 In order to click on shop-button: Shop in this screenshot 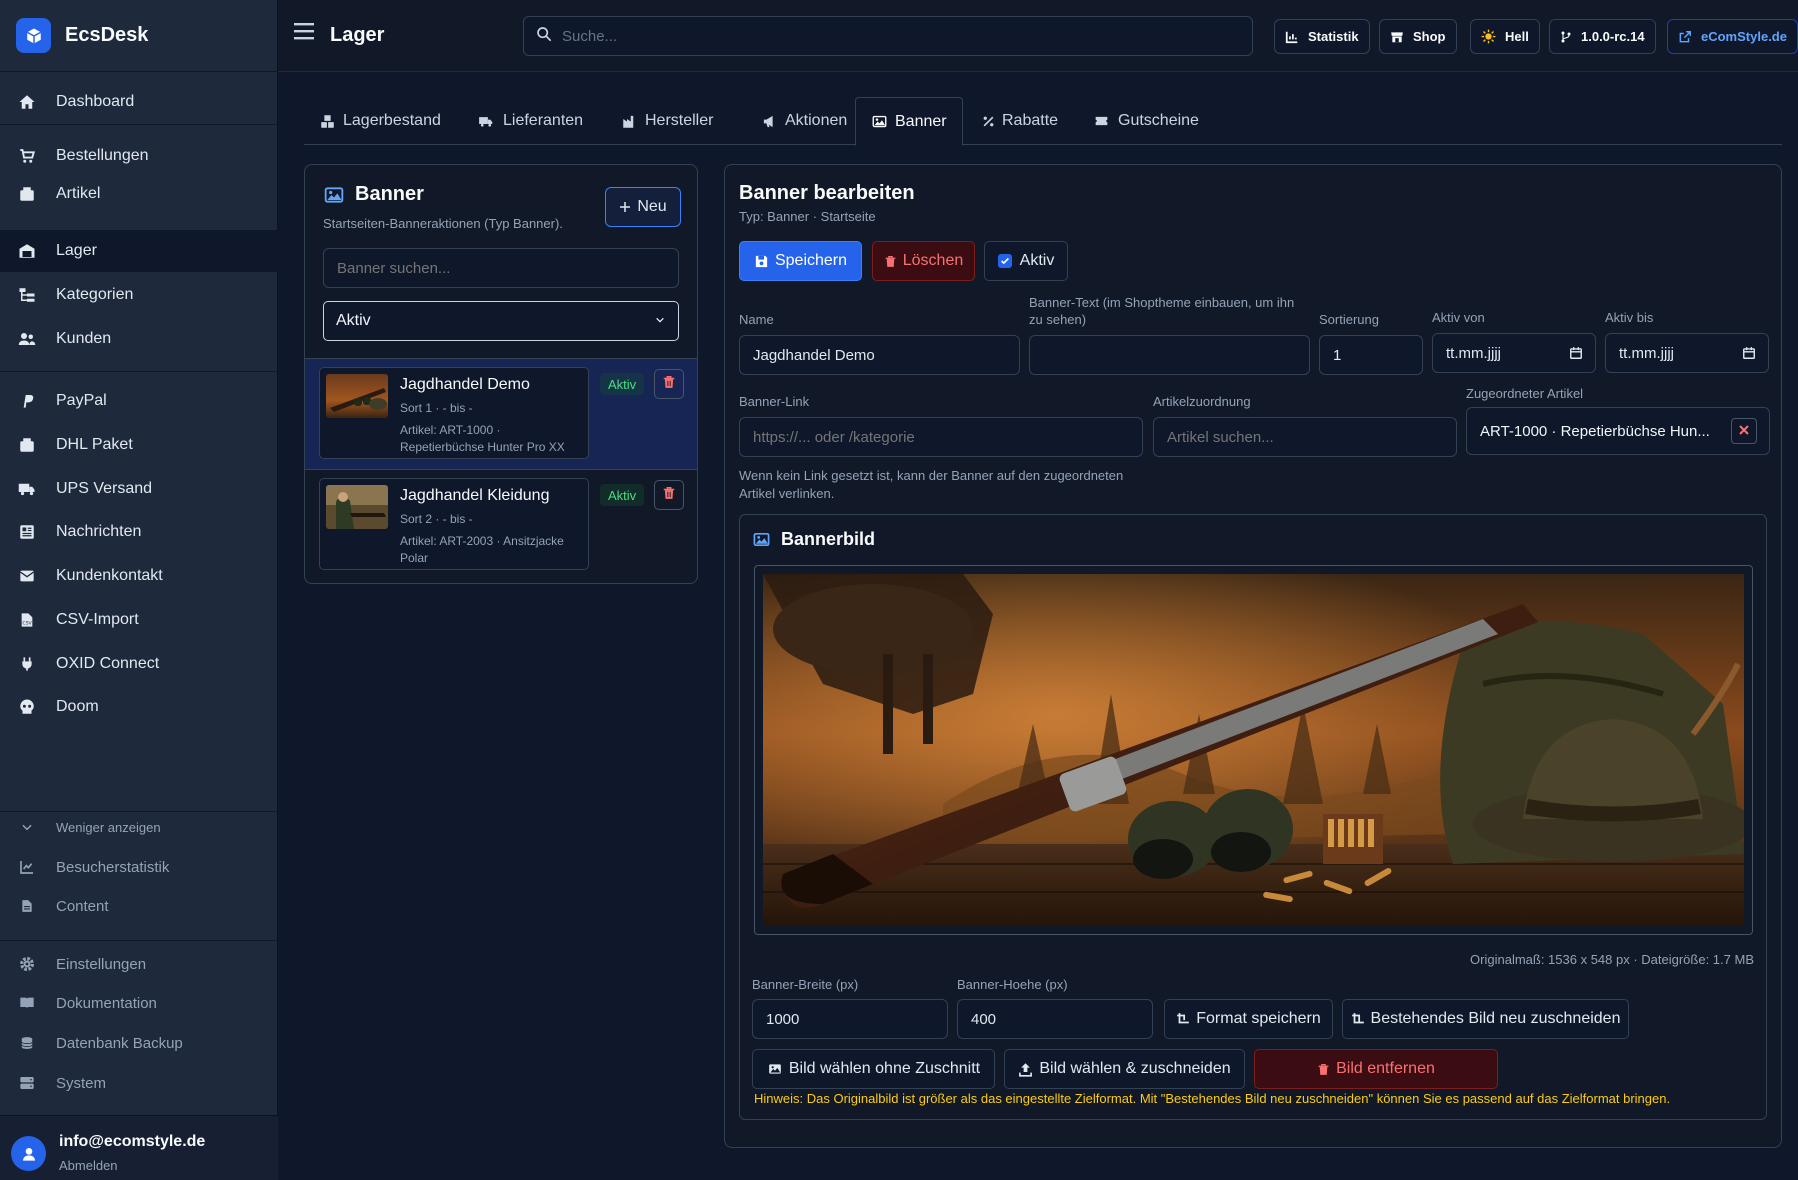, I will do `click(1418, 36)`.